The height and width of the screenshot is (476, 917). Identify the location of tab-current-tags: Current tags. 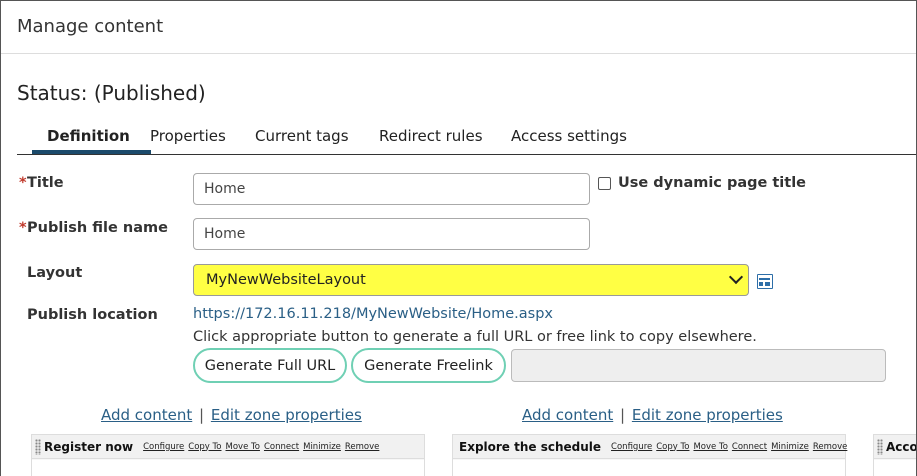
(302, 136).